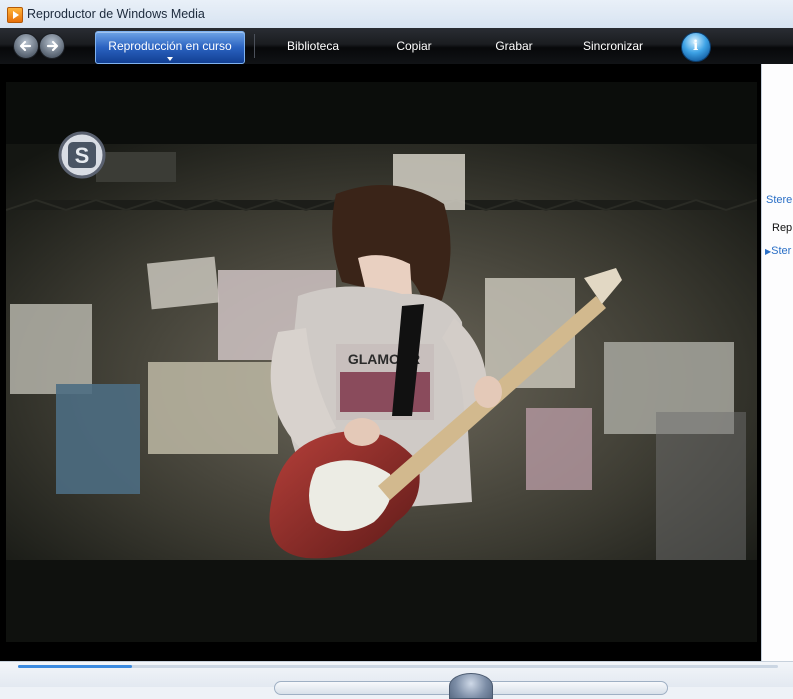  Describe the element at coordinates (777, 362) in the screenshot. I see `list-pane: Stere Rep ▶Ster` at that location.